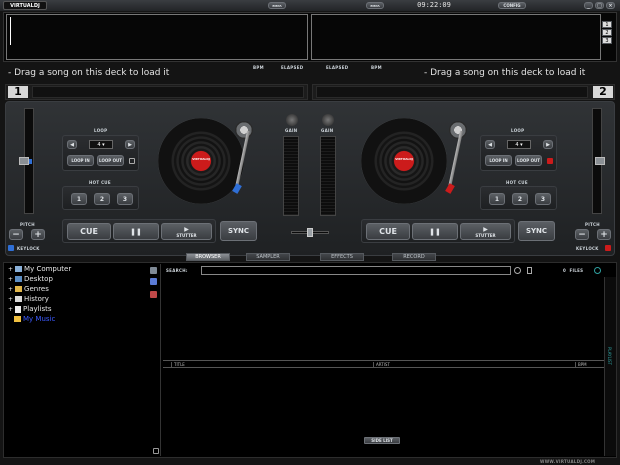  Describe the element at coordinates (610, 5) in the screenshot. I see `close-button: ×` at that location.